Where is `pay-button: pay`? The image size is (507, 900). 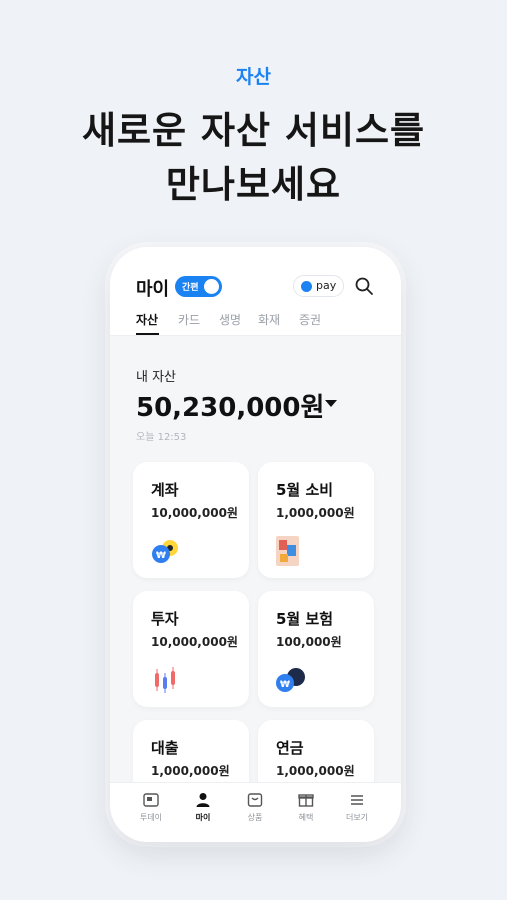
pay-button: pay is located at coordinates (318, 286).